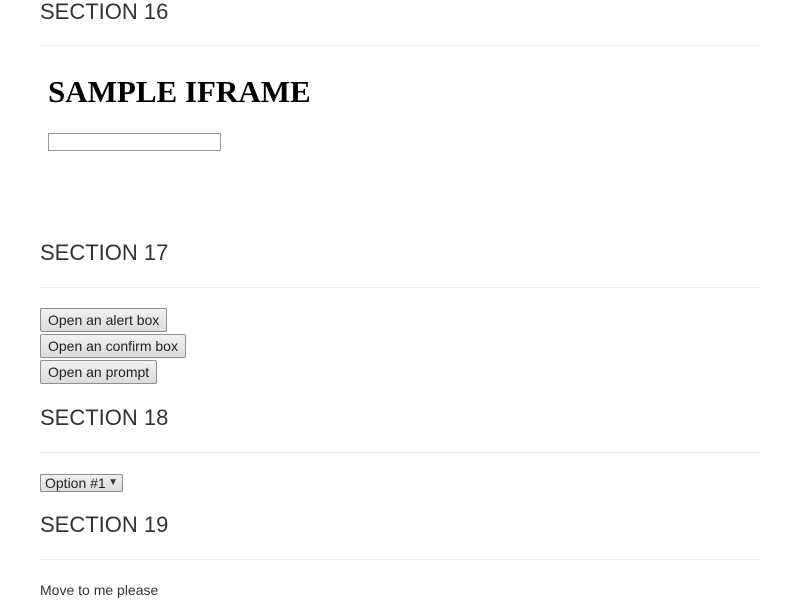  I want to click on hover-target-text: Move to me please, so click(99, 590).